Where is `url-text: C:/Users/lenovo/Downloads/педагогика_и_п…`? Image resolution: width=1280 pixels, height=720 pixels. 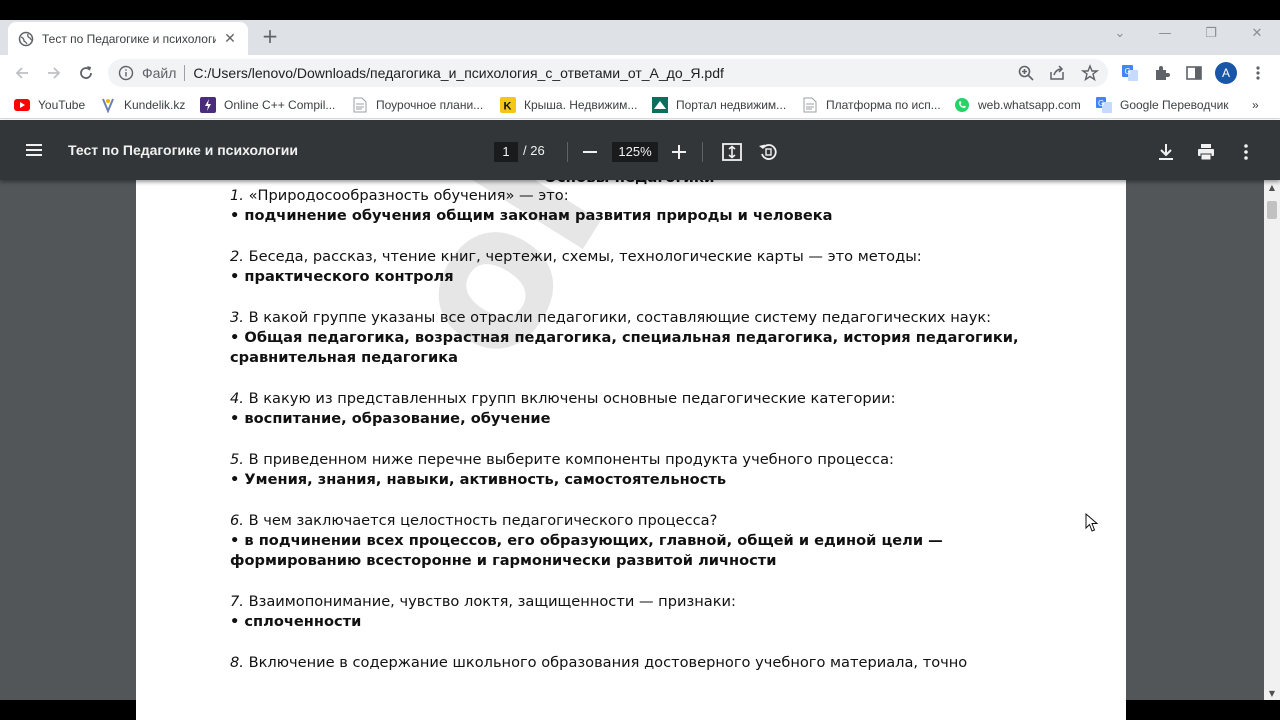
url-text: C:/Users/lenovo/Downloads/педагогика_и_п… is located at coordinates (458, 73).